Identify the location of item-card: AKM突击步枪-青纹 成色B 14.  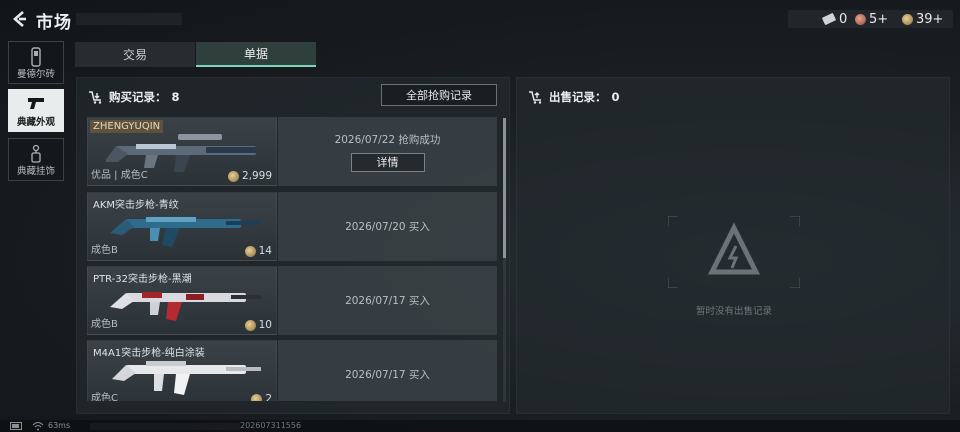
(182, 226).